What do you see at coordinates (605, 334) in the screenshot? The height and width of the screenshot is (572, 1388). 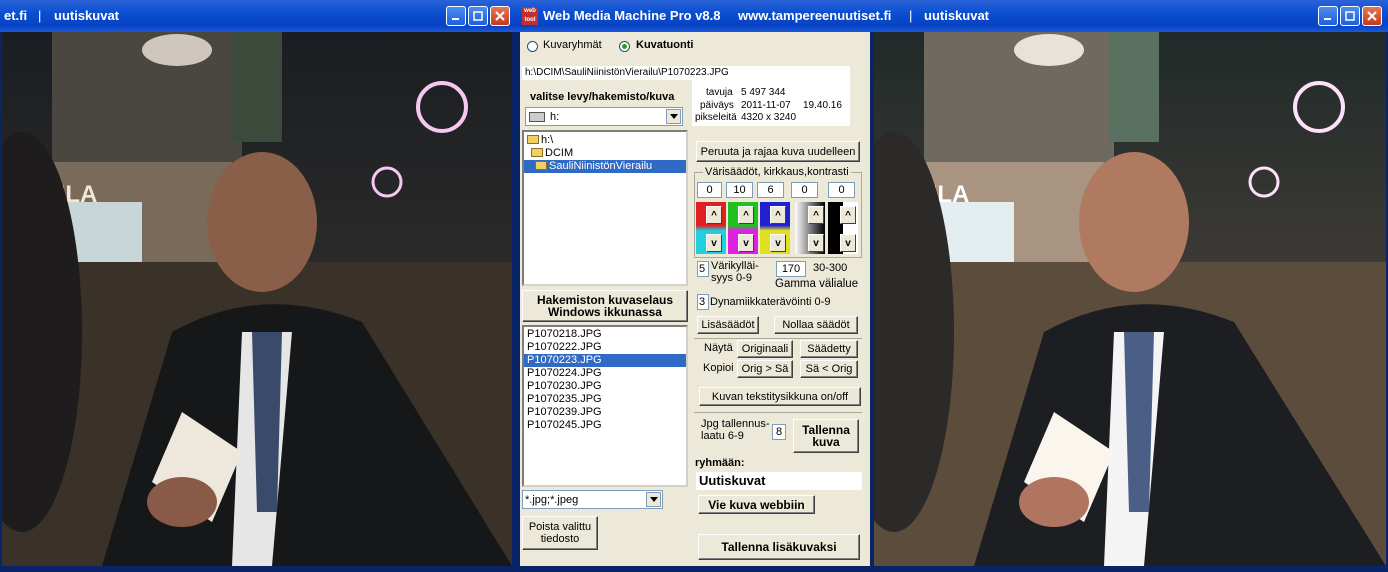 I see `file-list-item: P1070218.JPG` at bounding box center [605, 334].